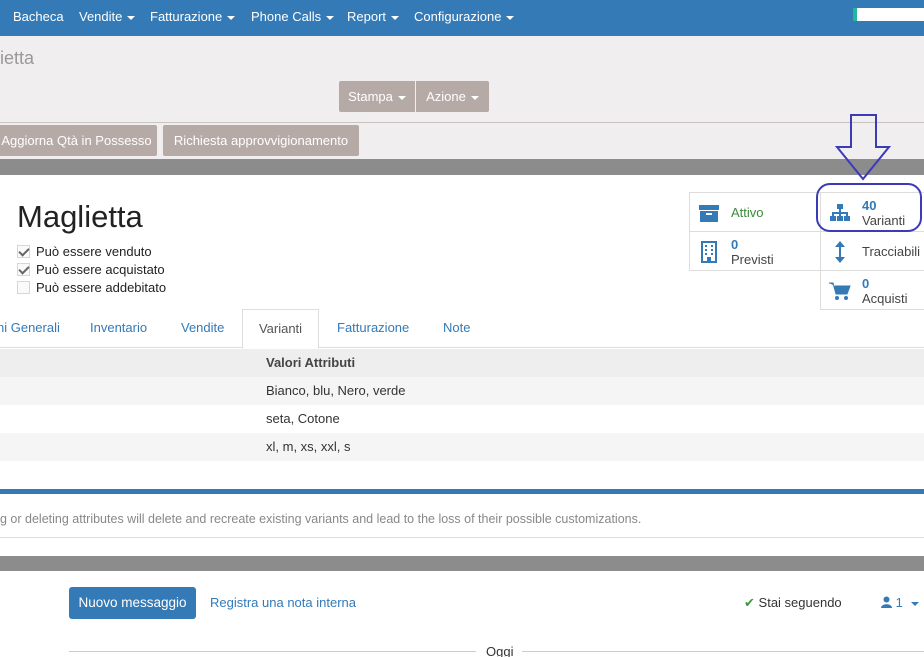  I want to click on update-qty-button: Aggiorna Qtà in Possesso, so click(78, 140).